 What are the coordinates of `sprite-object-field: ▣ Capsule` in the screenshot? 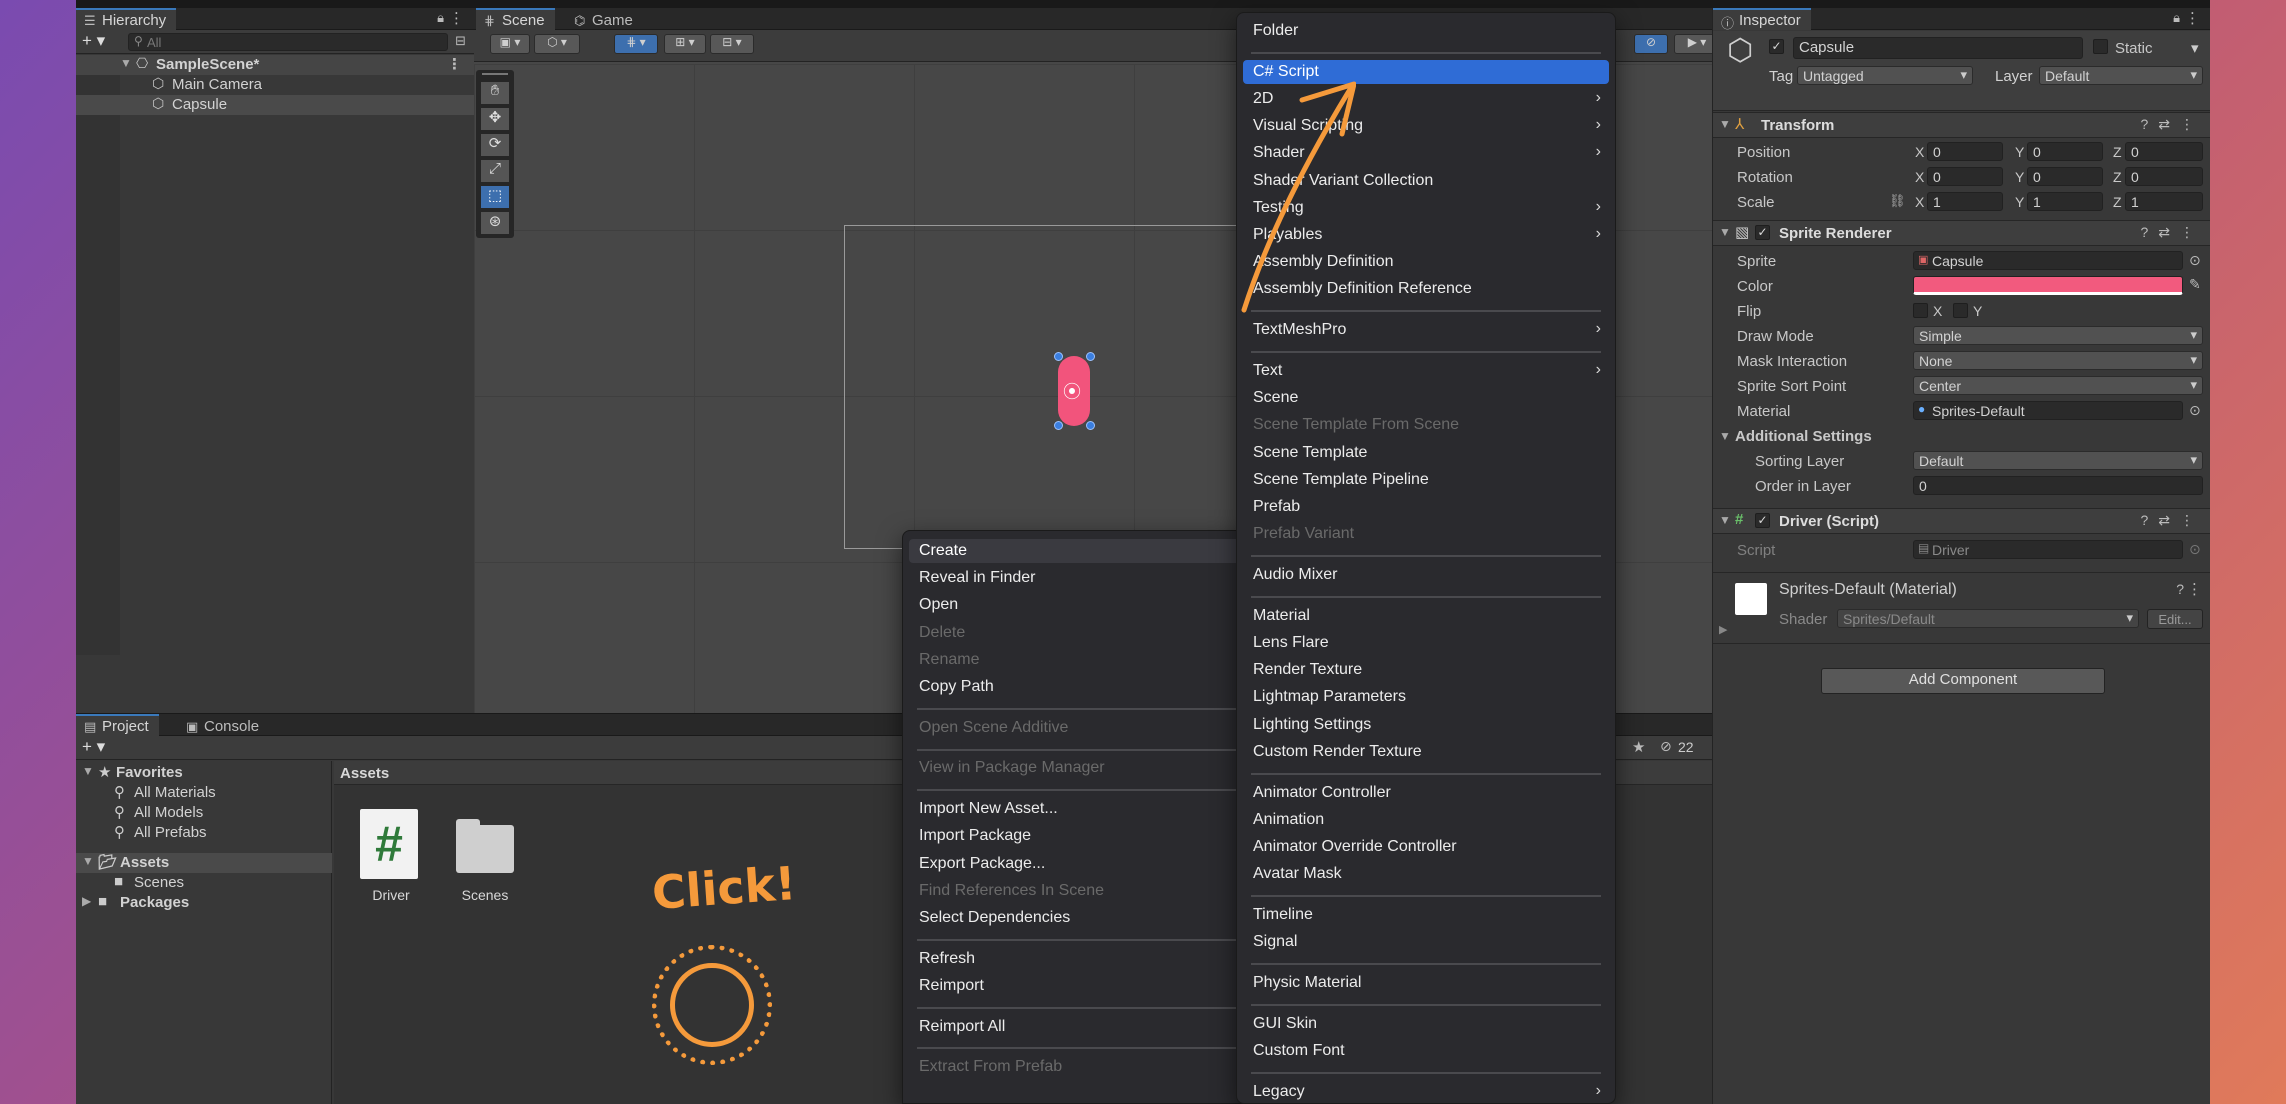 It's located at (2048, 260).